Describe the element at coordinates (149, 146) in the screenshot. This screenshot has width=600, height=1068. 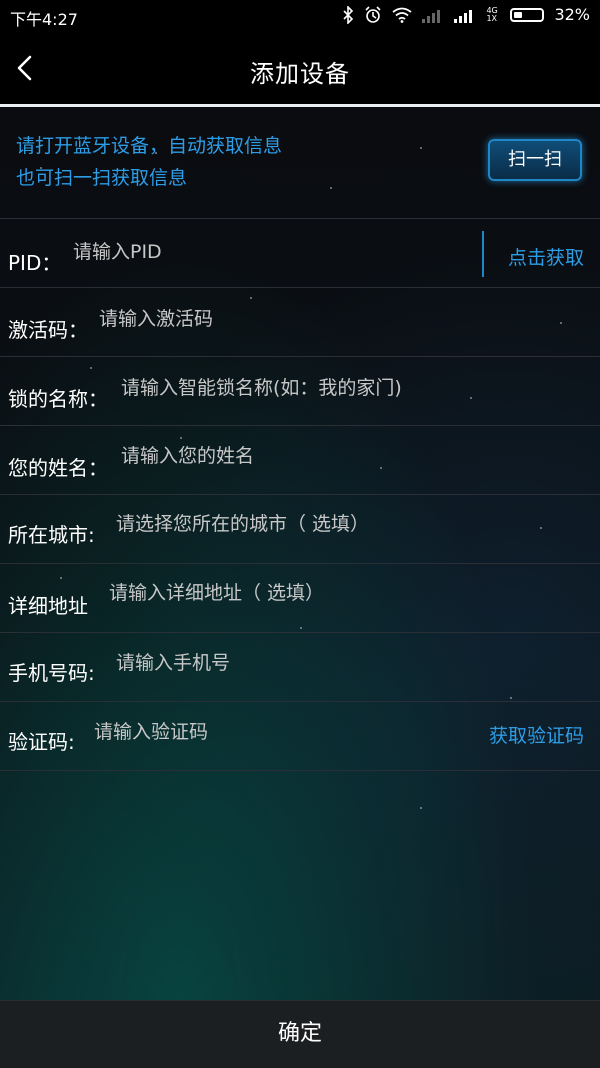
I see `hint-line-1: 请打开蓝牙设备，自动获取信息` at that location.